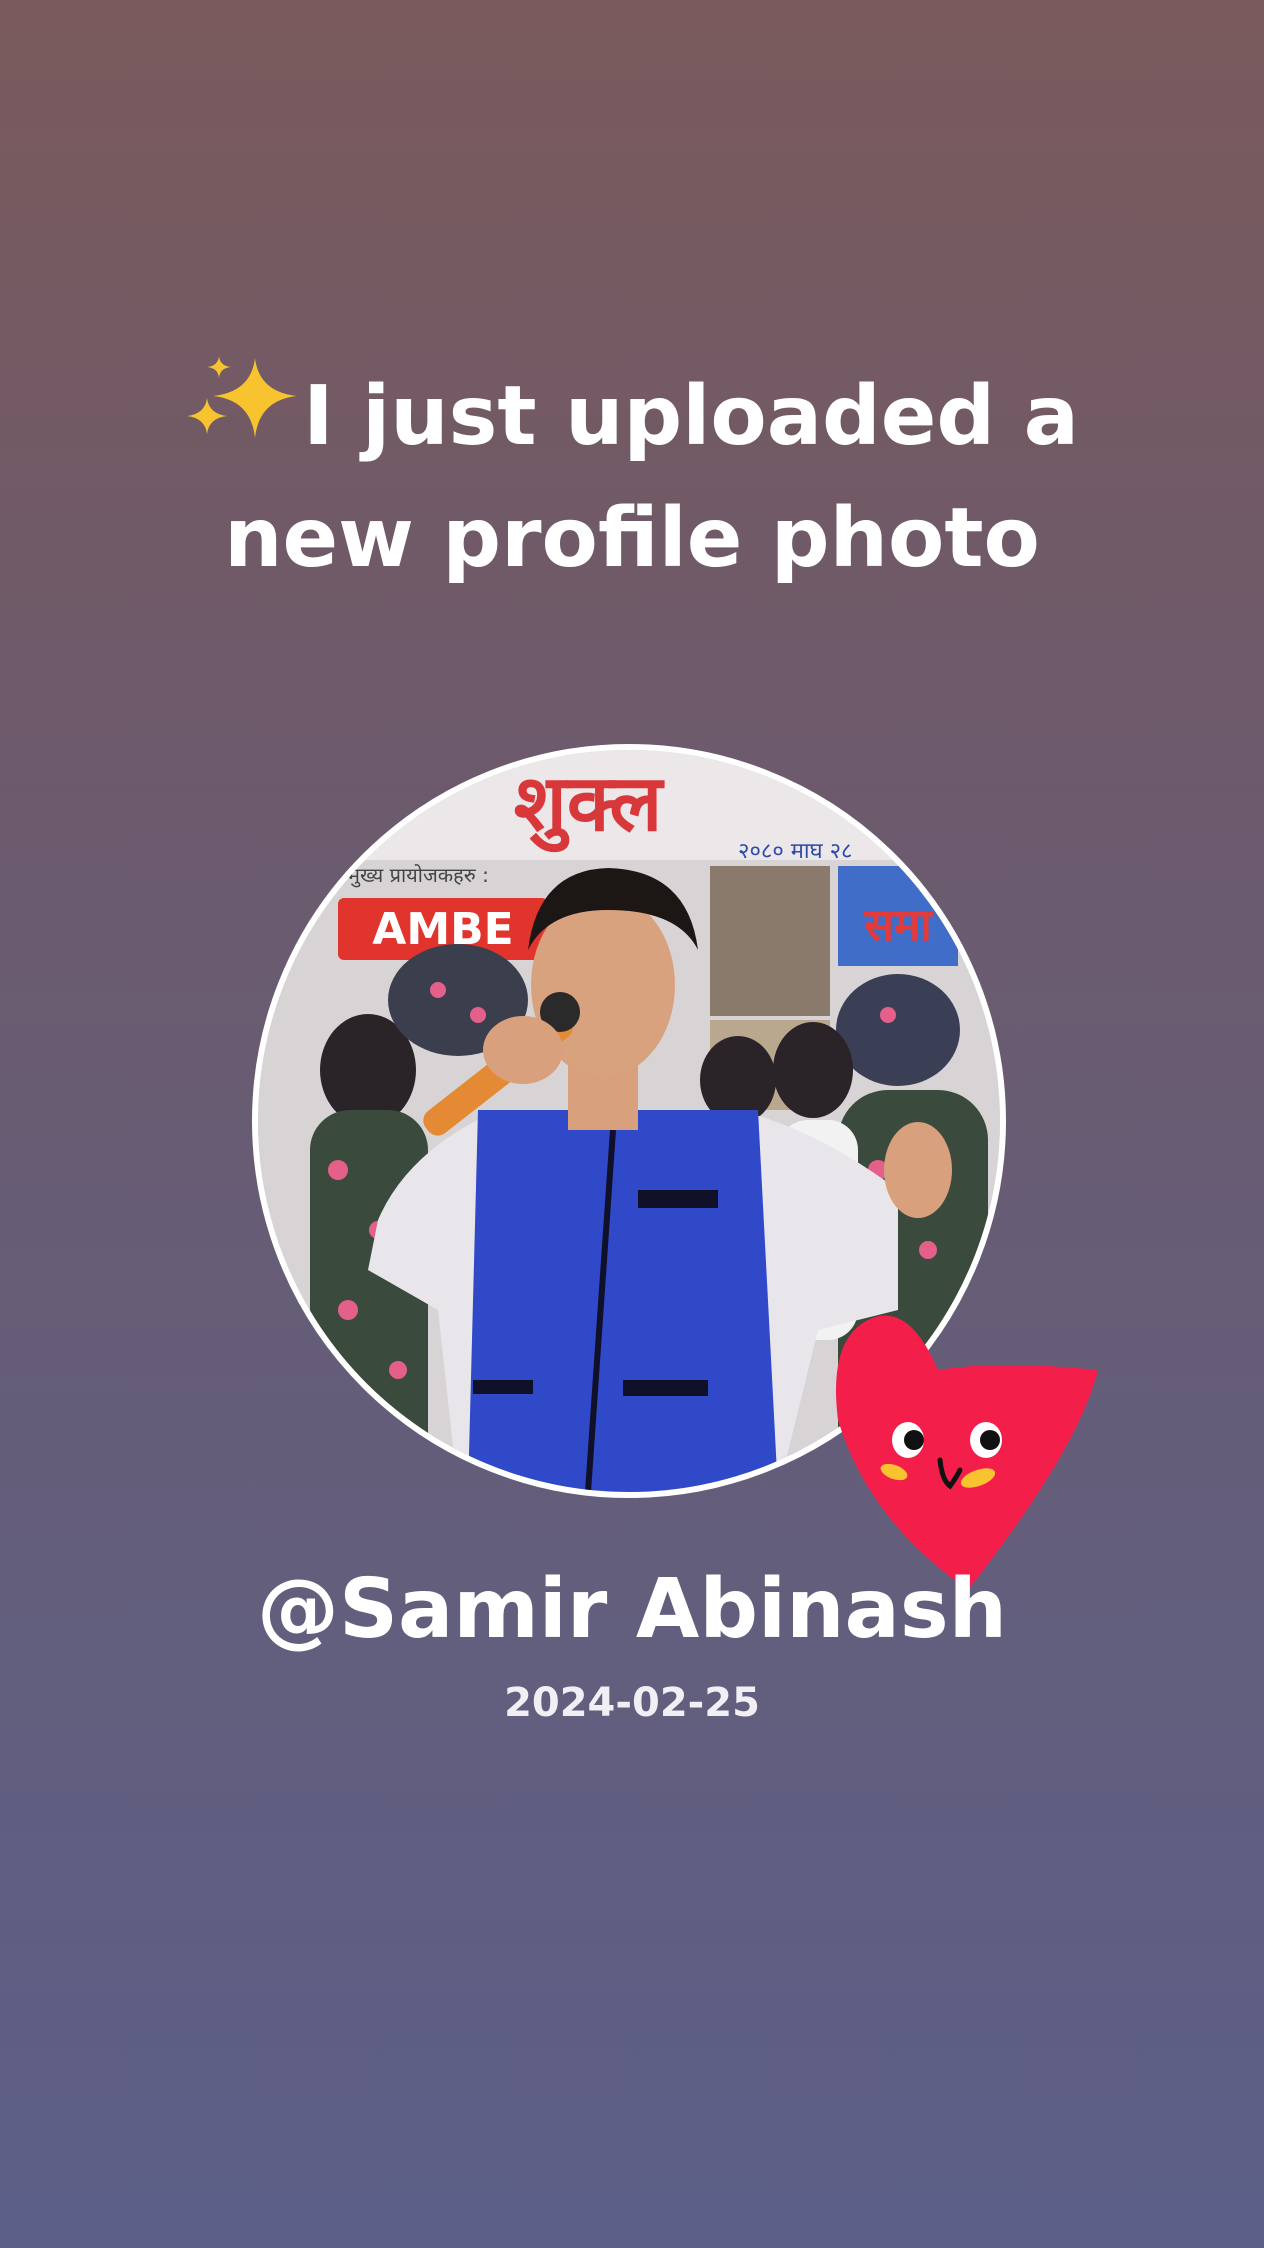  I want to click on smiling-heart-sticker-icon, so click(968, 1452).